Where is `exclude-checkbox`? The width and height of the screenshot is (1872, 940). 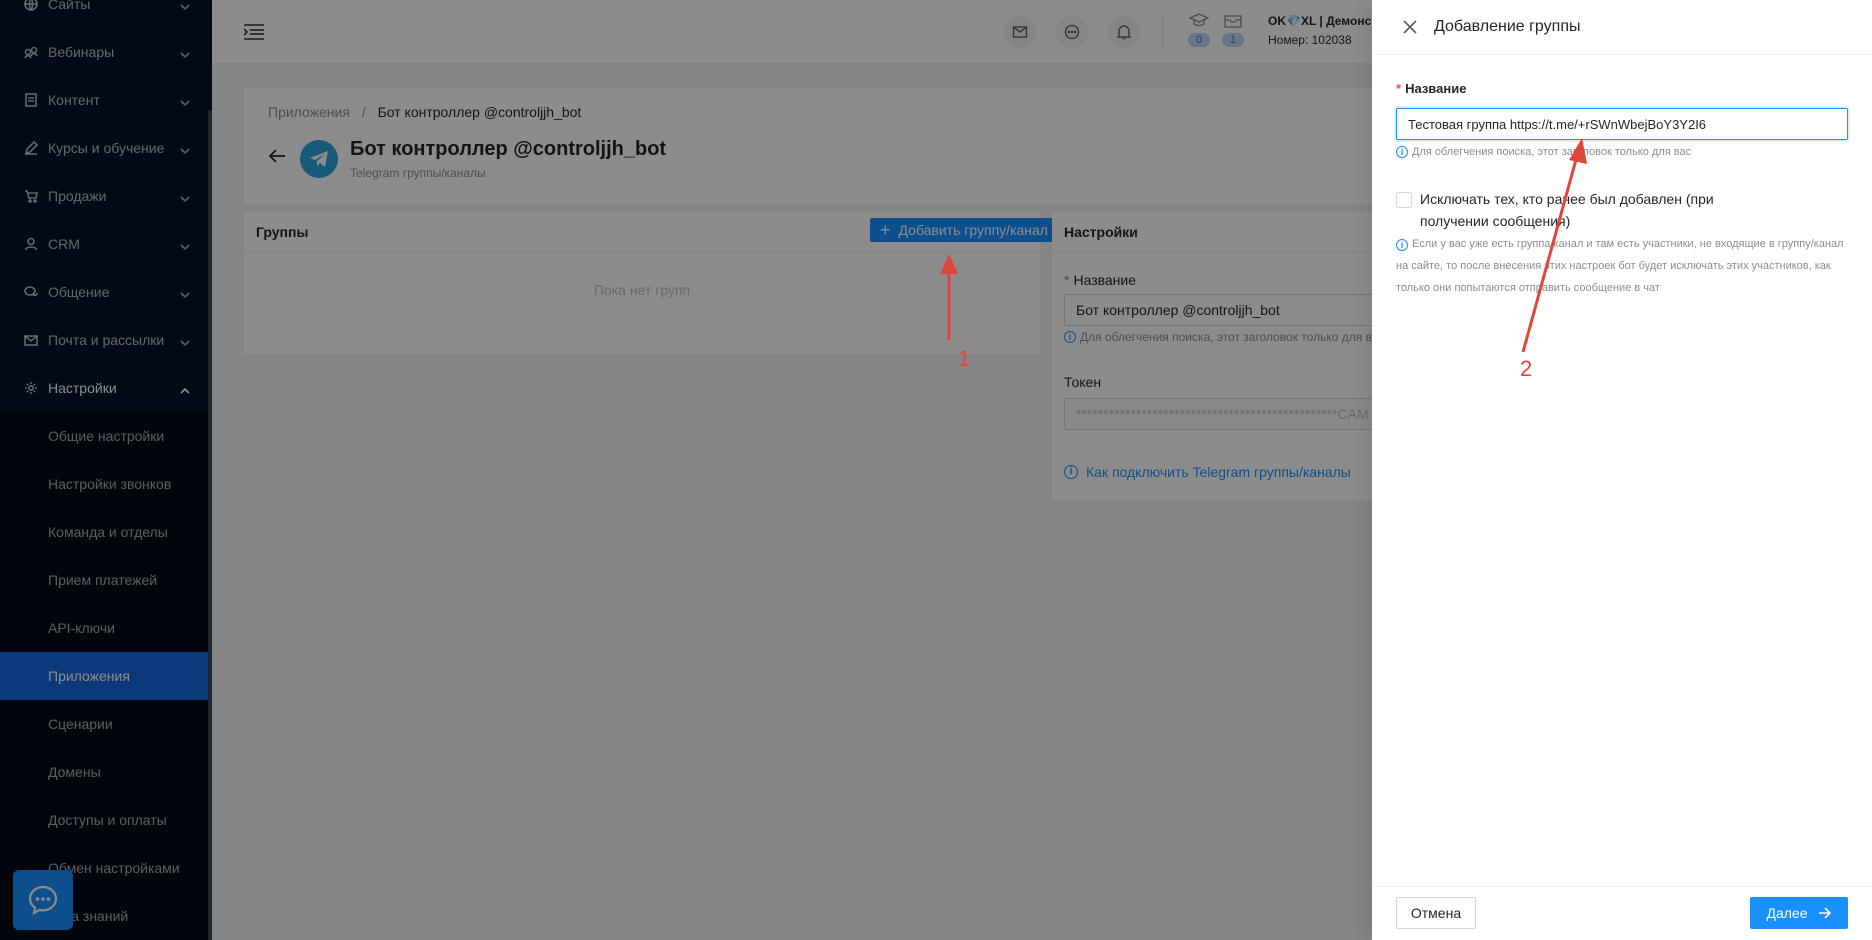
exclude-checkbox is located at coordinates (1404, 200).